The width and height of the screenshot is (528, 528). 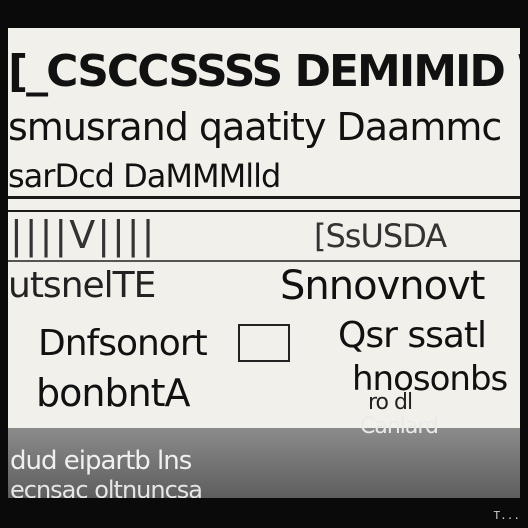 What do you see at coordinates (123, 343) in the screenshot?
I see `row2-left: Dnfsonort` at bounding box center [123, 343].